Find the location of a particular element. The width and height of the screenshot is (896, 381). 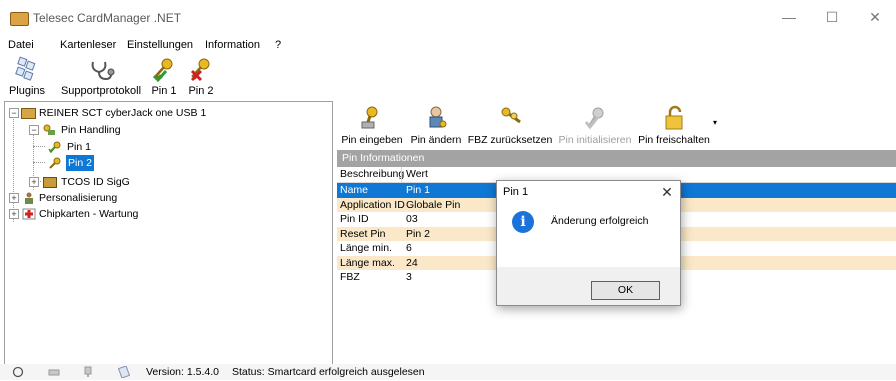

tree-label: Pin 1 is located at coordinates (79, 147).